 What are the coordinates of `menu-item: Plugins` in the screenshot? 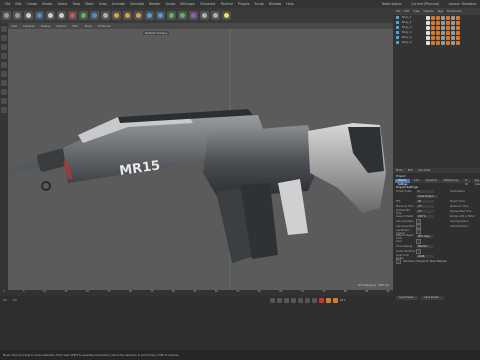 It's located at (243, 4).